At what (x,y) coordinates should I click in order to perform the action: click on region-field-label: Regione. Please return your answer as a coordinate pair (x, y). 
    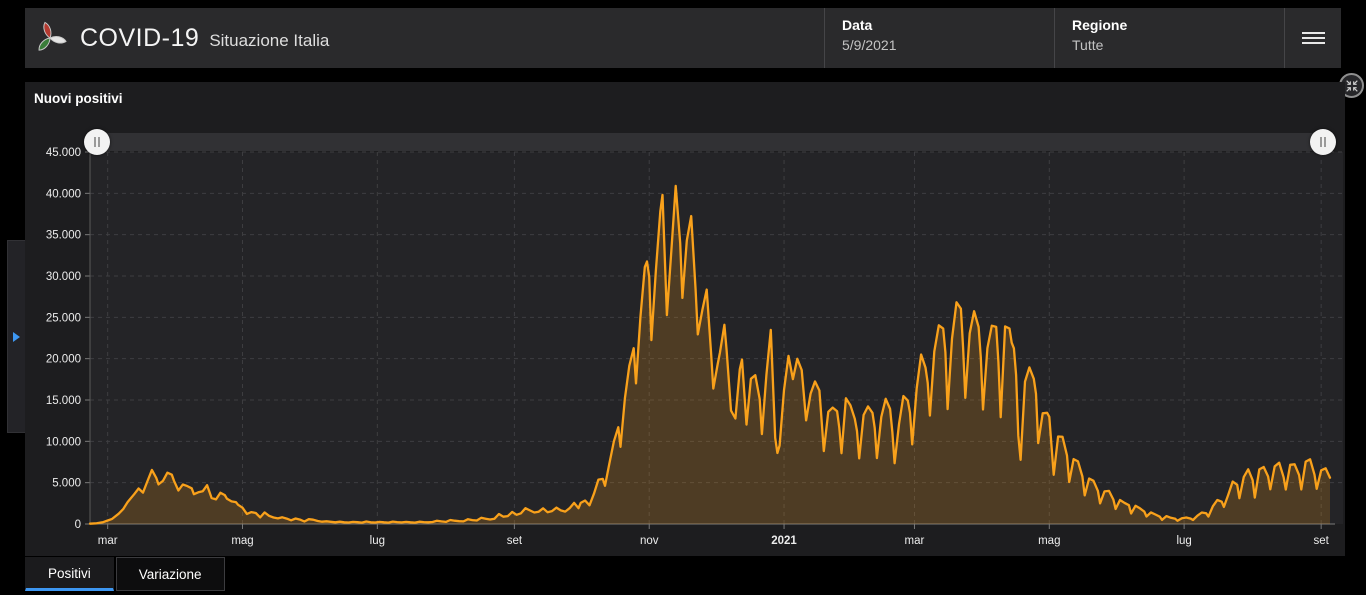
    Looking at the image, I should click on (1100, 25).